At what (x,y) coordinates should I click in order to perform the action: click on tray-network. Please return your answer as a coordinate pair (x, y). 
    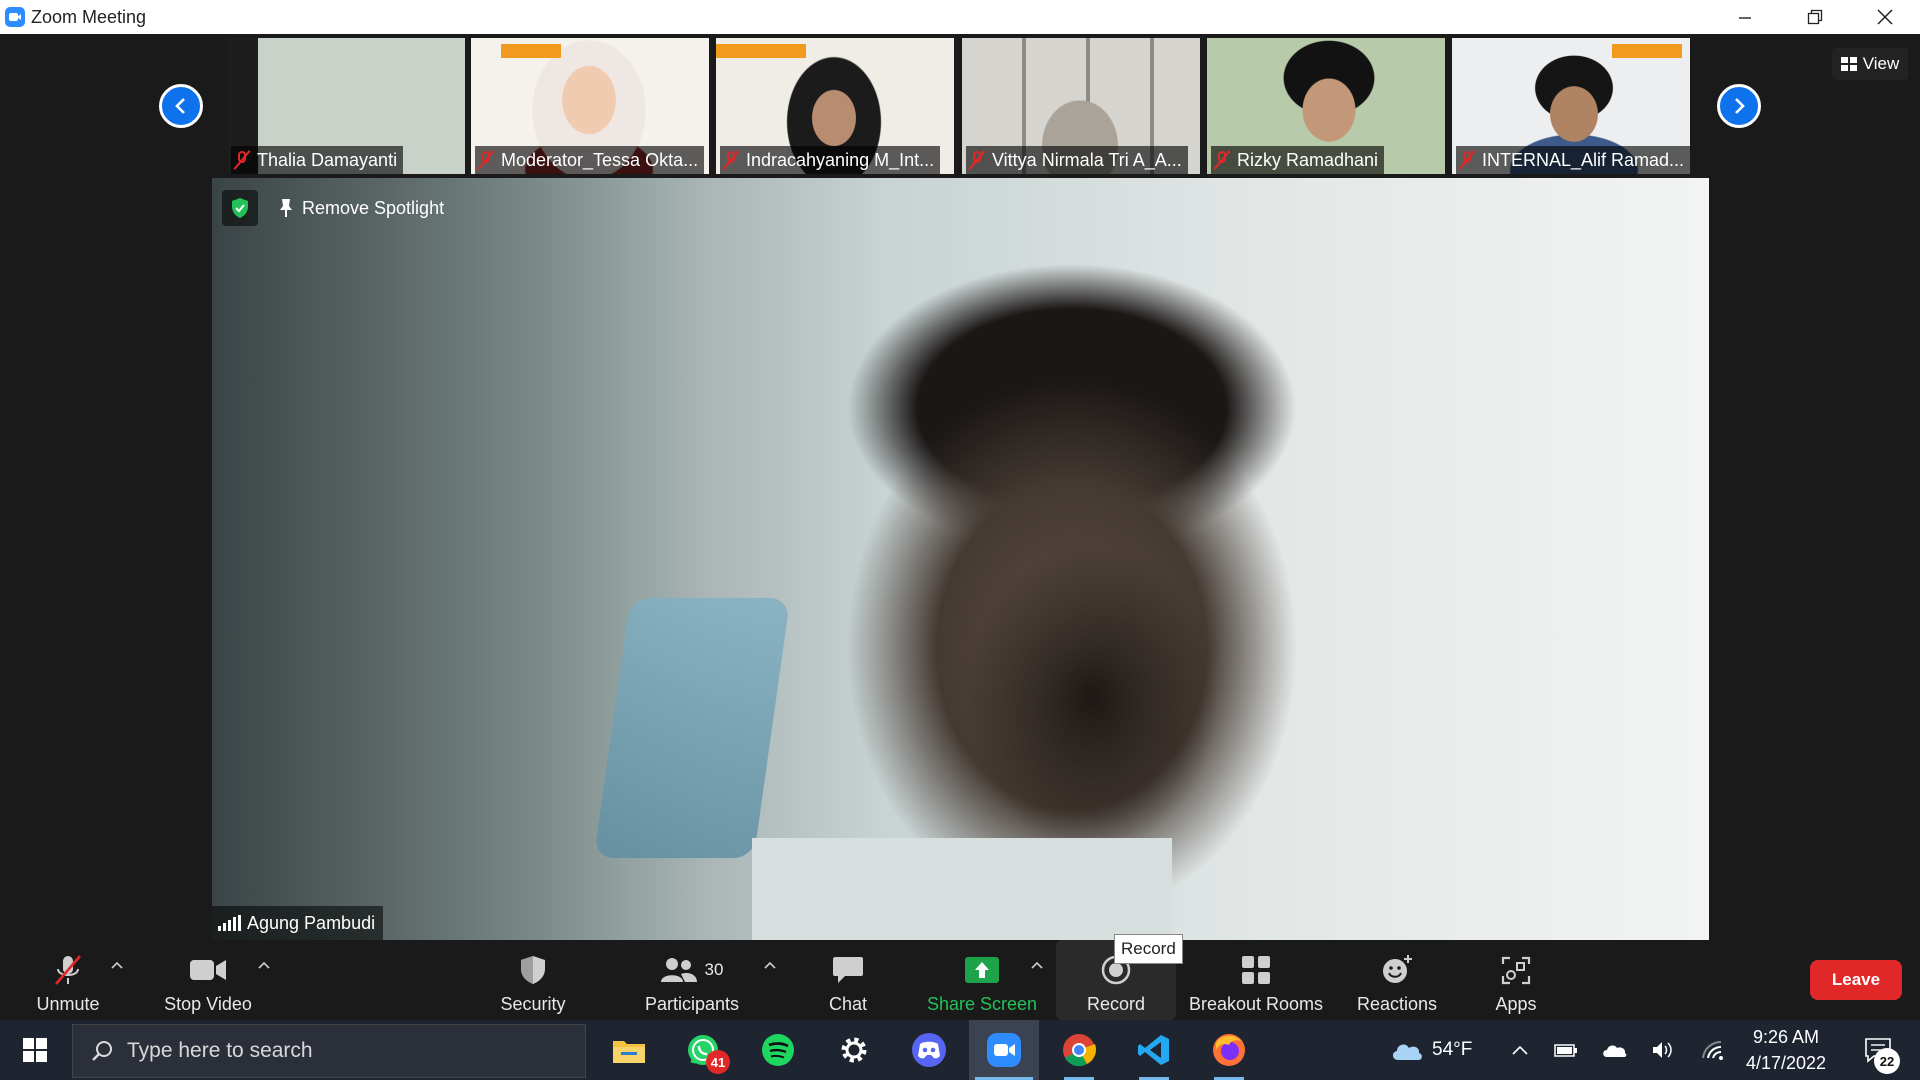
    Looking at the image, I should click on (1713, 1050).